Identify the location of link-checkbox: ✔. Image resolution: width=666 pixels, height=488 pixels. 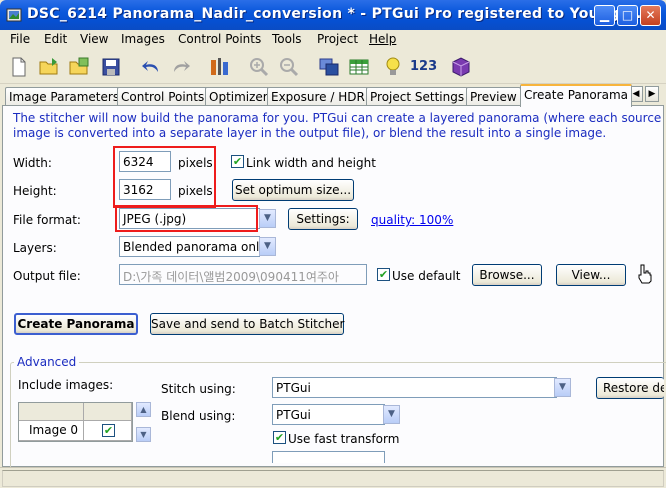
(237, 161).